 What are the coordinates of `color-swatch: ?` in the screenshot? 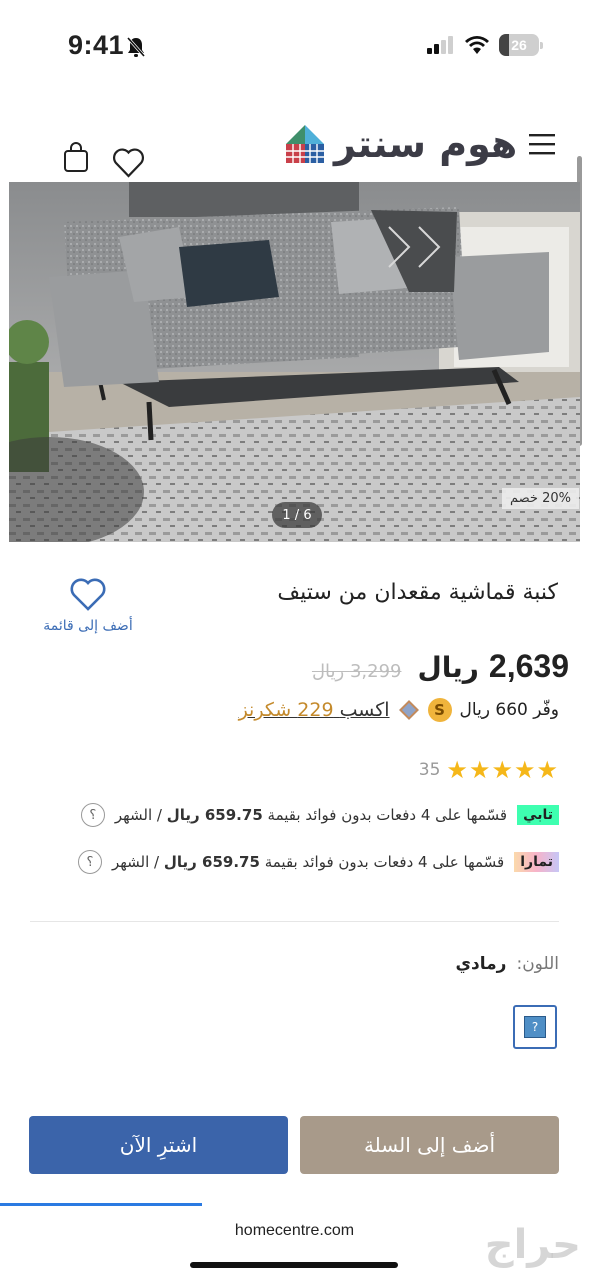 It's located at (535, 1027).